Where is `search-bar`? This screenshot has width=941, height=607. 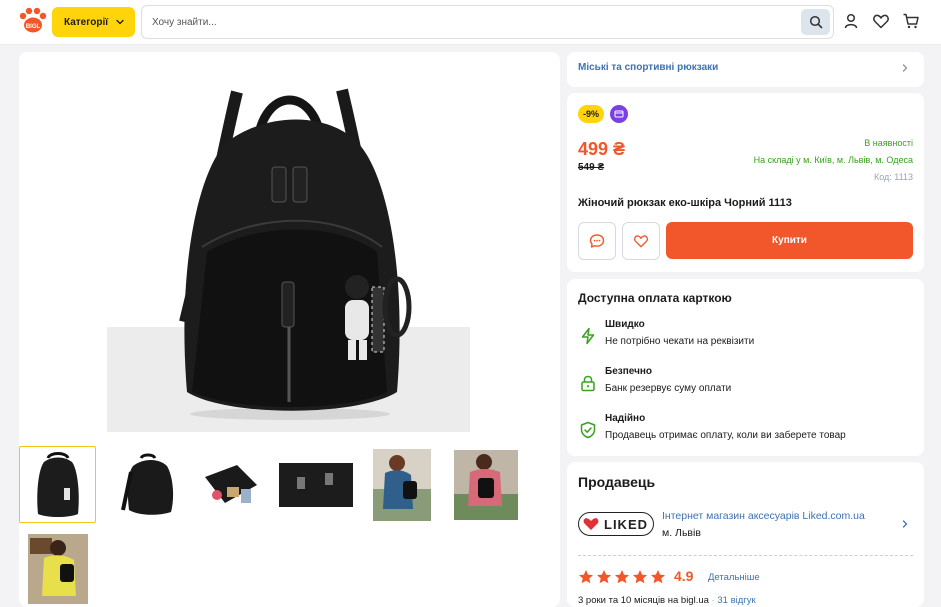
search-bar is located at coordinates (487, 22).